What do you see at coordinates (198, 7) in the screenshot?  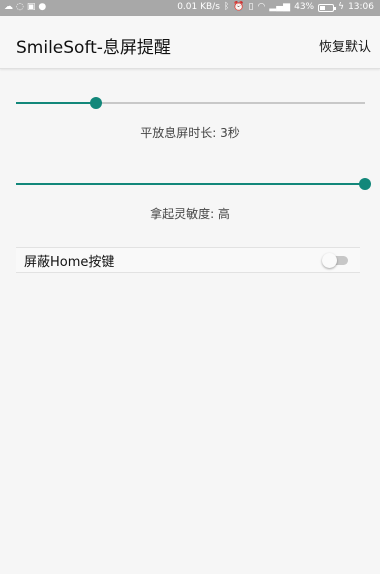 I see `net-speed: 0.01 KB/s` at bounding box center [198, 7].